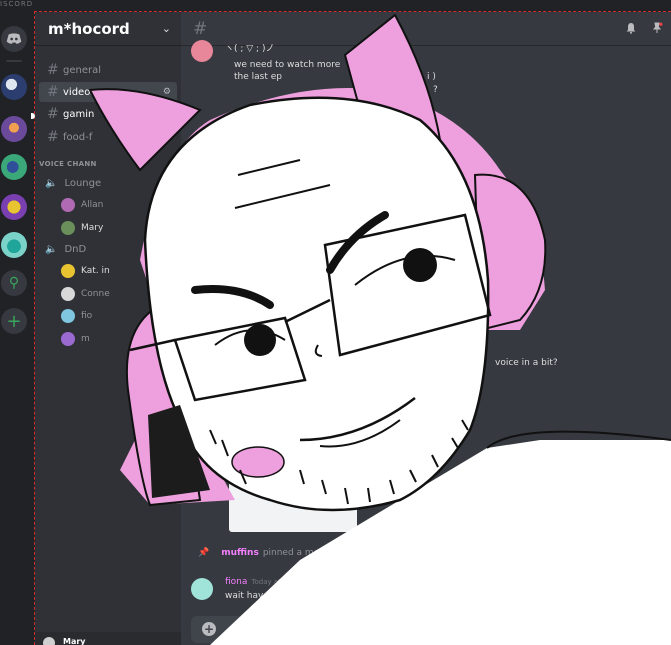  I want to click on doodle-pupil-right, so click(420, 265).